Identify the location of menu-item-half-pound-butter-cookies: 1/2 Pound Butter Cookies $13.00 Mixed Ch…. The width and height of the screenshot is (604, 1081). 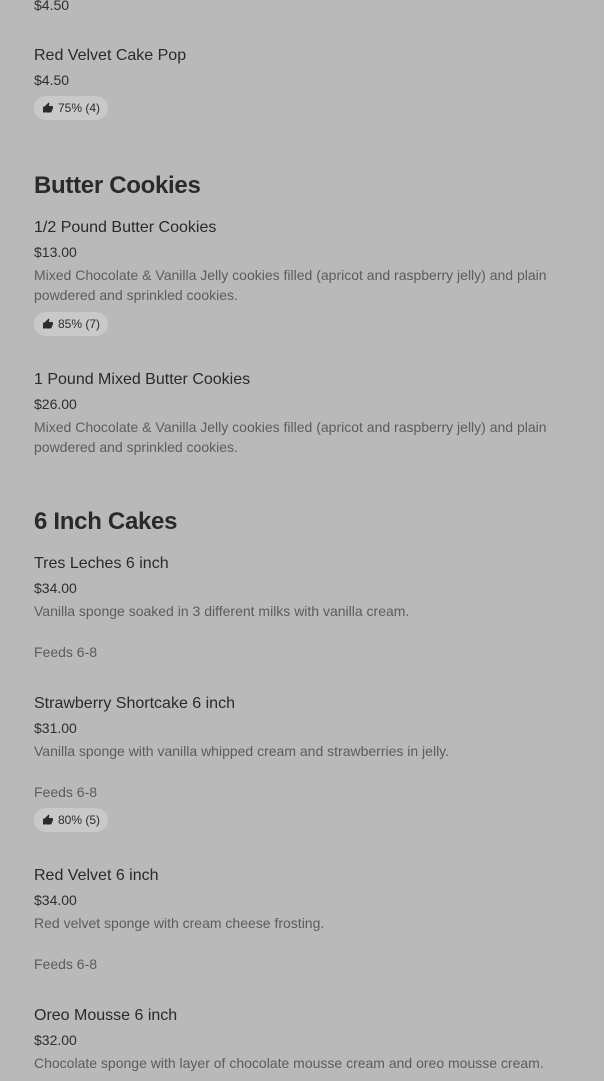
(304, 277).